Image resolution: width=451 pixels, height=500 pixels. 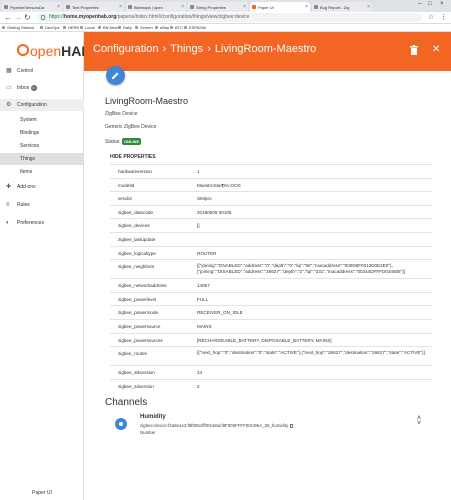 What do you see at coordinates (138, 313) in the screenshot?
I see `property-key: zigbee_powermode` at bounding box center [138, 313].